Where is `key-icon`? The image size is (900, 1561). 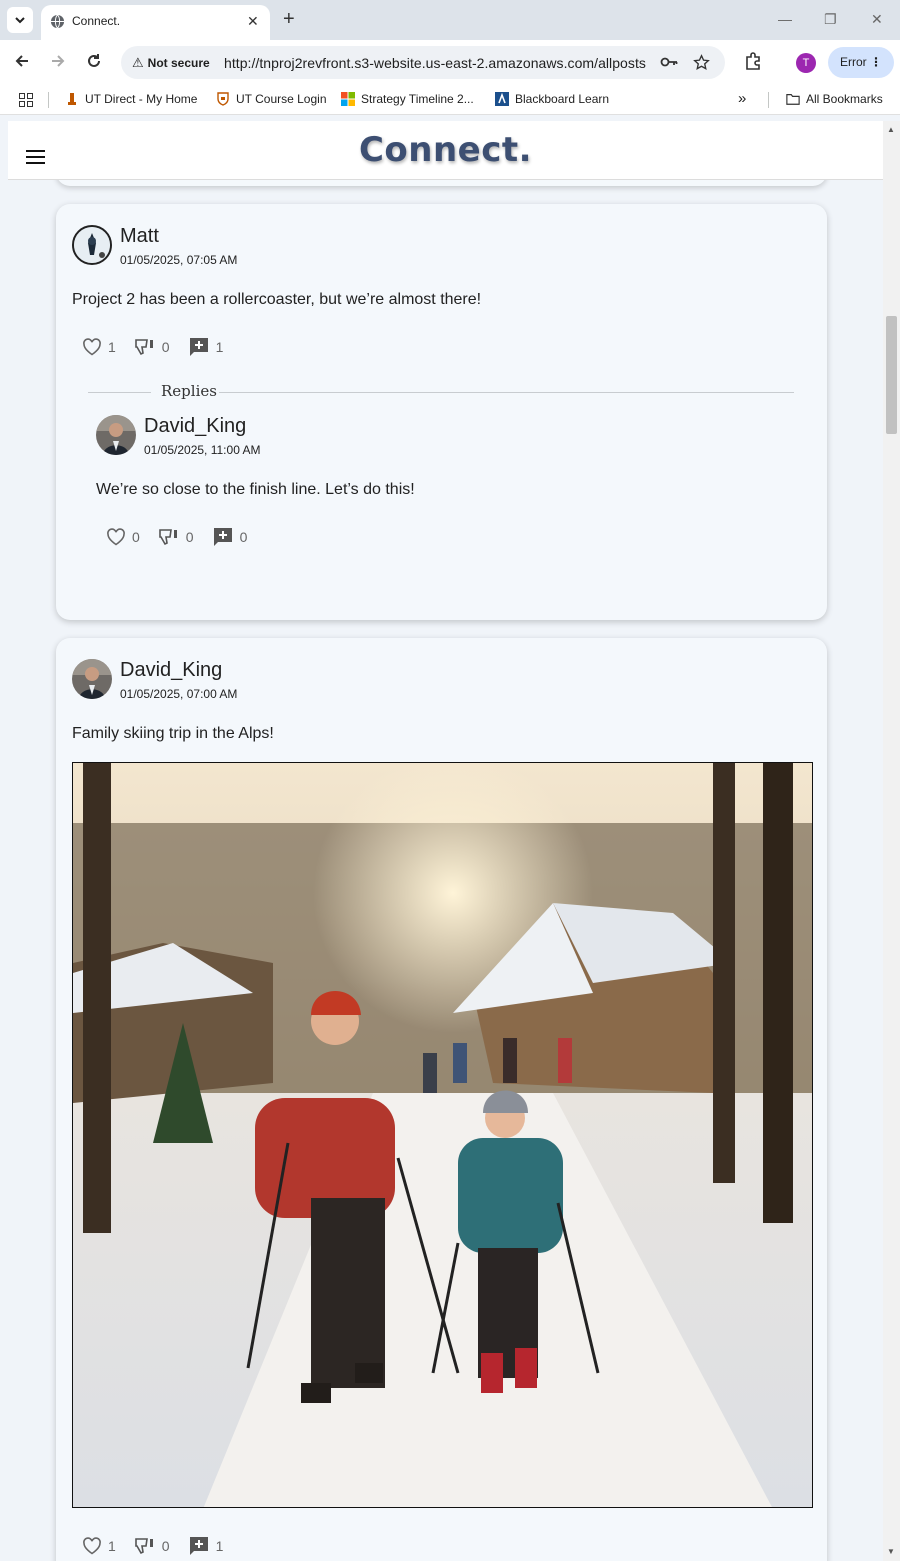 key-icon is located at coordinates (669, 62).